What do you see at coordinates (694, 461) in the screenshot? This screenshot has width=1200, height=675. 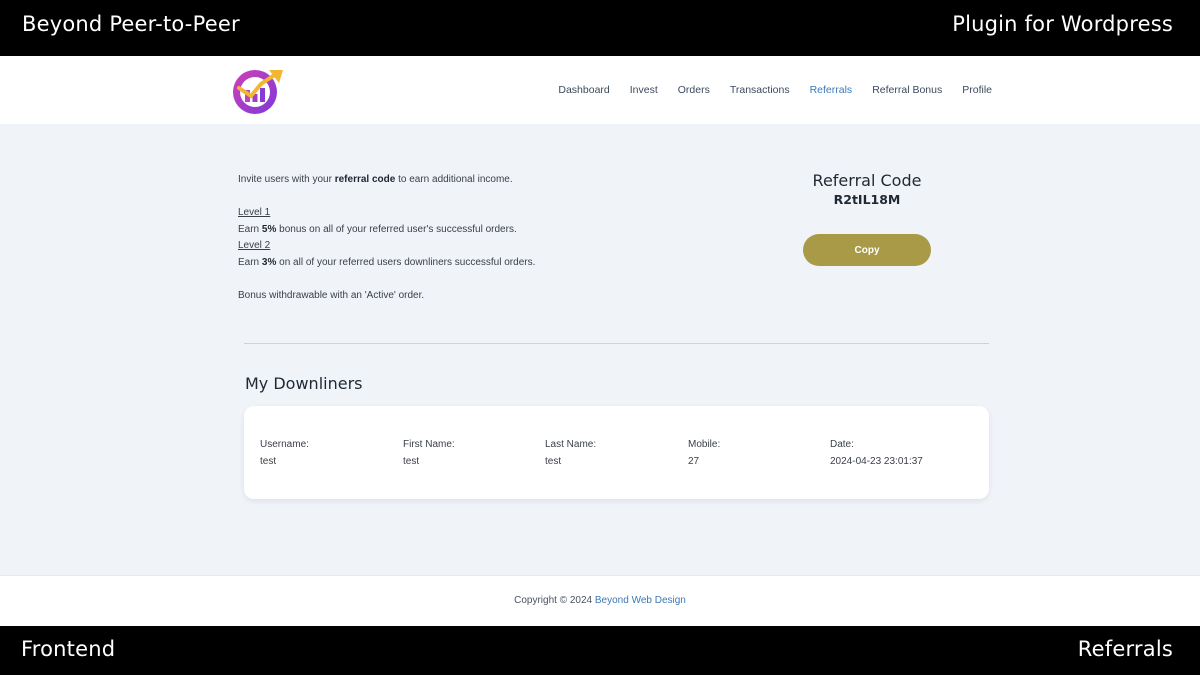 I see `mobile-value: 27` at bounding box center [694, 461].